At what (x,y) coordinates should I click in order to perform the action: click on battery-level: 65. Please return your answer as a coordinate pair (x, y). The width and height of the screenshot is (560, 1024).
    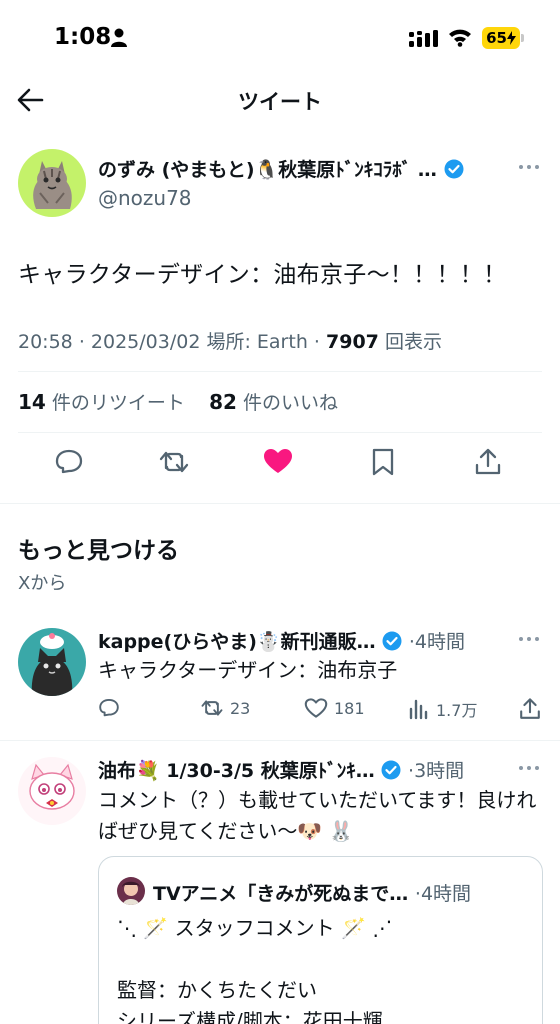
    Looking at the image, I should click on (496, 38).